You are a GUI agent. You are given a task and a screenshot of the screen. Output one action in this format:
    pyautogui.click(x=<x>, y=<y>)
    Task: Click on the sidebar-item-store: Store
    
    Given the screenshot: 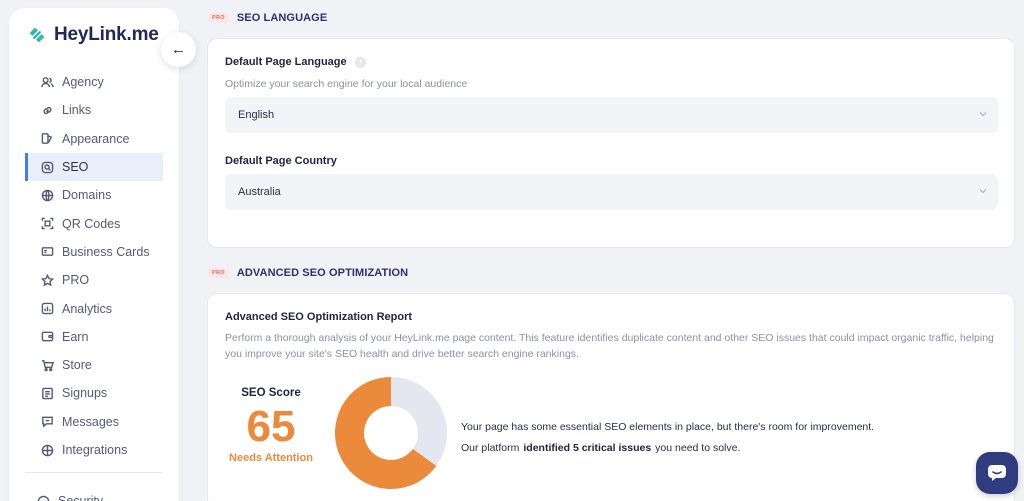 What is the action you would take?
    pyautogui.click(x=94, y=365)
    